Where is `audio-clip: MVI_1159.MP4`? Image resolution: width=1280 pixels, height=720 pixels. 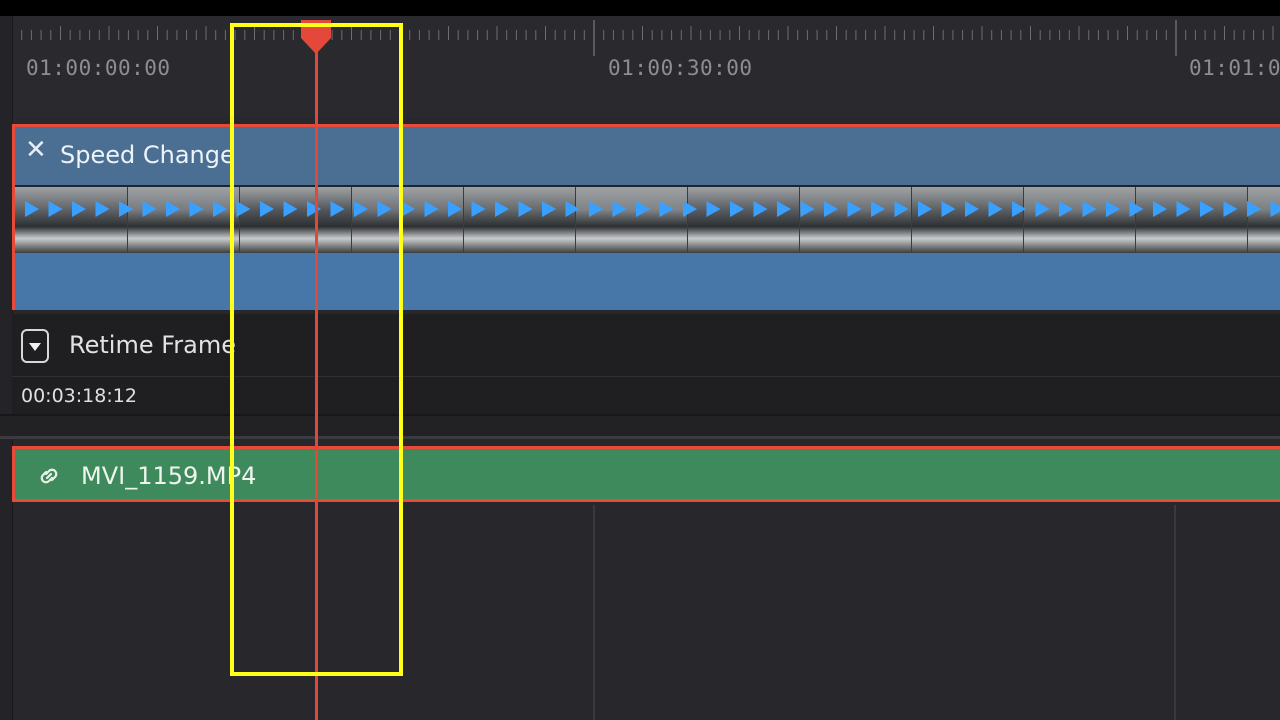
audio-clip: MVI_1159.MP4 is located at coordinates (646, 474).